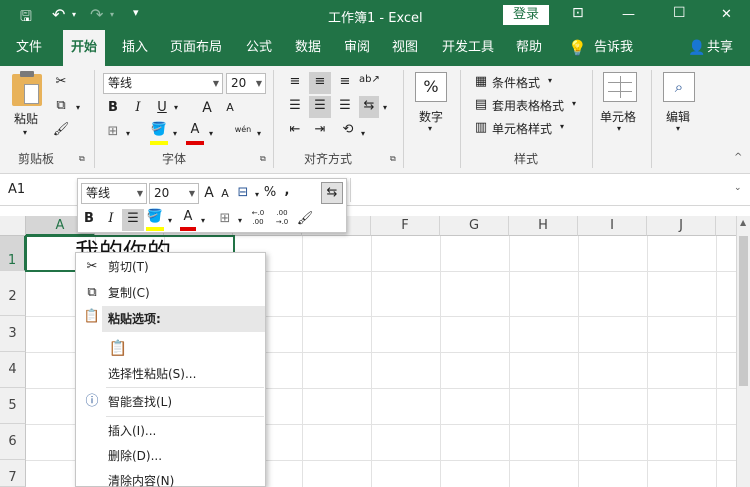 This screenshot has height=487, width=750. Describe the element at coordinates (345, 107) in the screenshot. I see `align-right-icon: ☰` at that location.